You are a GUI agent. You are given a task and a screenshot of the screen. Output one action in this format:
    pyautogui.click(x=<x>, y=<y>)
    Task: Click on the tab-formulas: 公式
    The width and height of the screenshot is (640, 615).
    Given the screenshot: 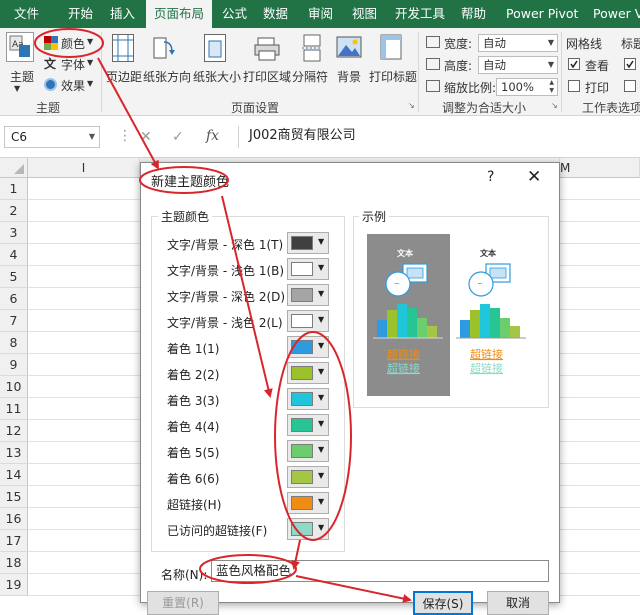 What is the action you would take?
    pyautogui.click(x=234, y=14)
    